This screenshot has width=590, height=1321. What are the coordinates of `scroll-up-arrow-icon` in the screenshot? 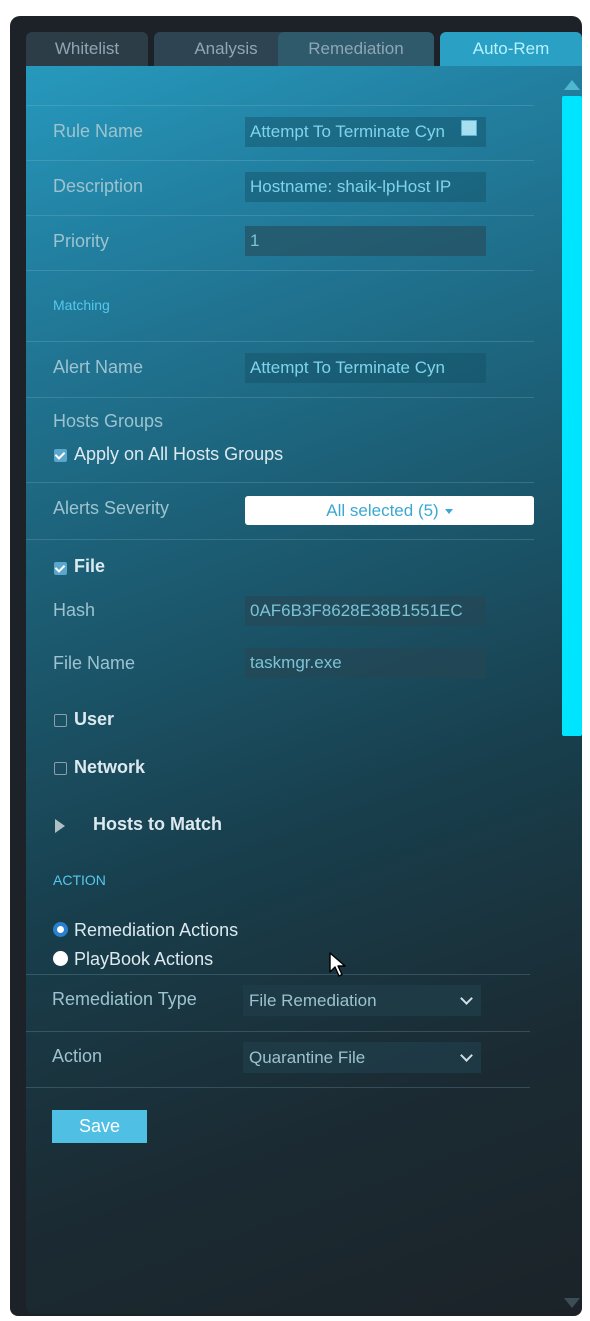 It's located at (572, 85).